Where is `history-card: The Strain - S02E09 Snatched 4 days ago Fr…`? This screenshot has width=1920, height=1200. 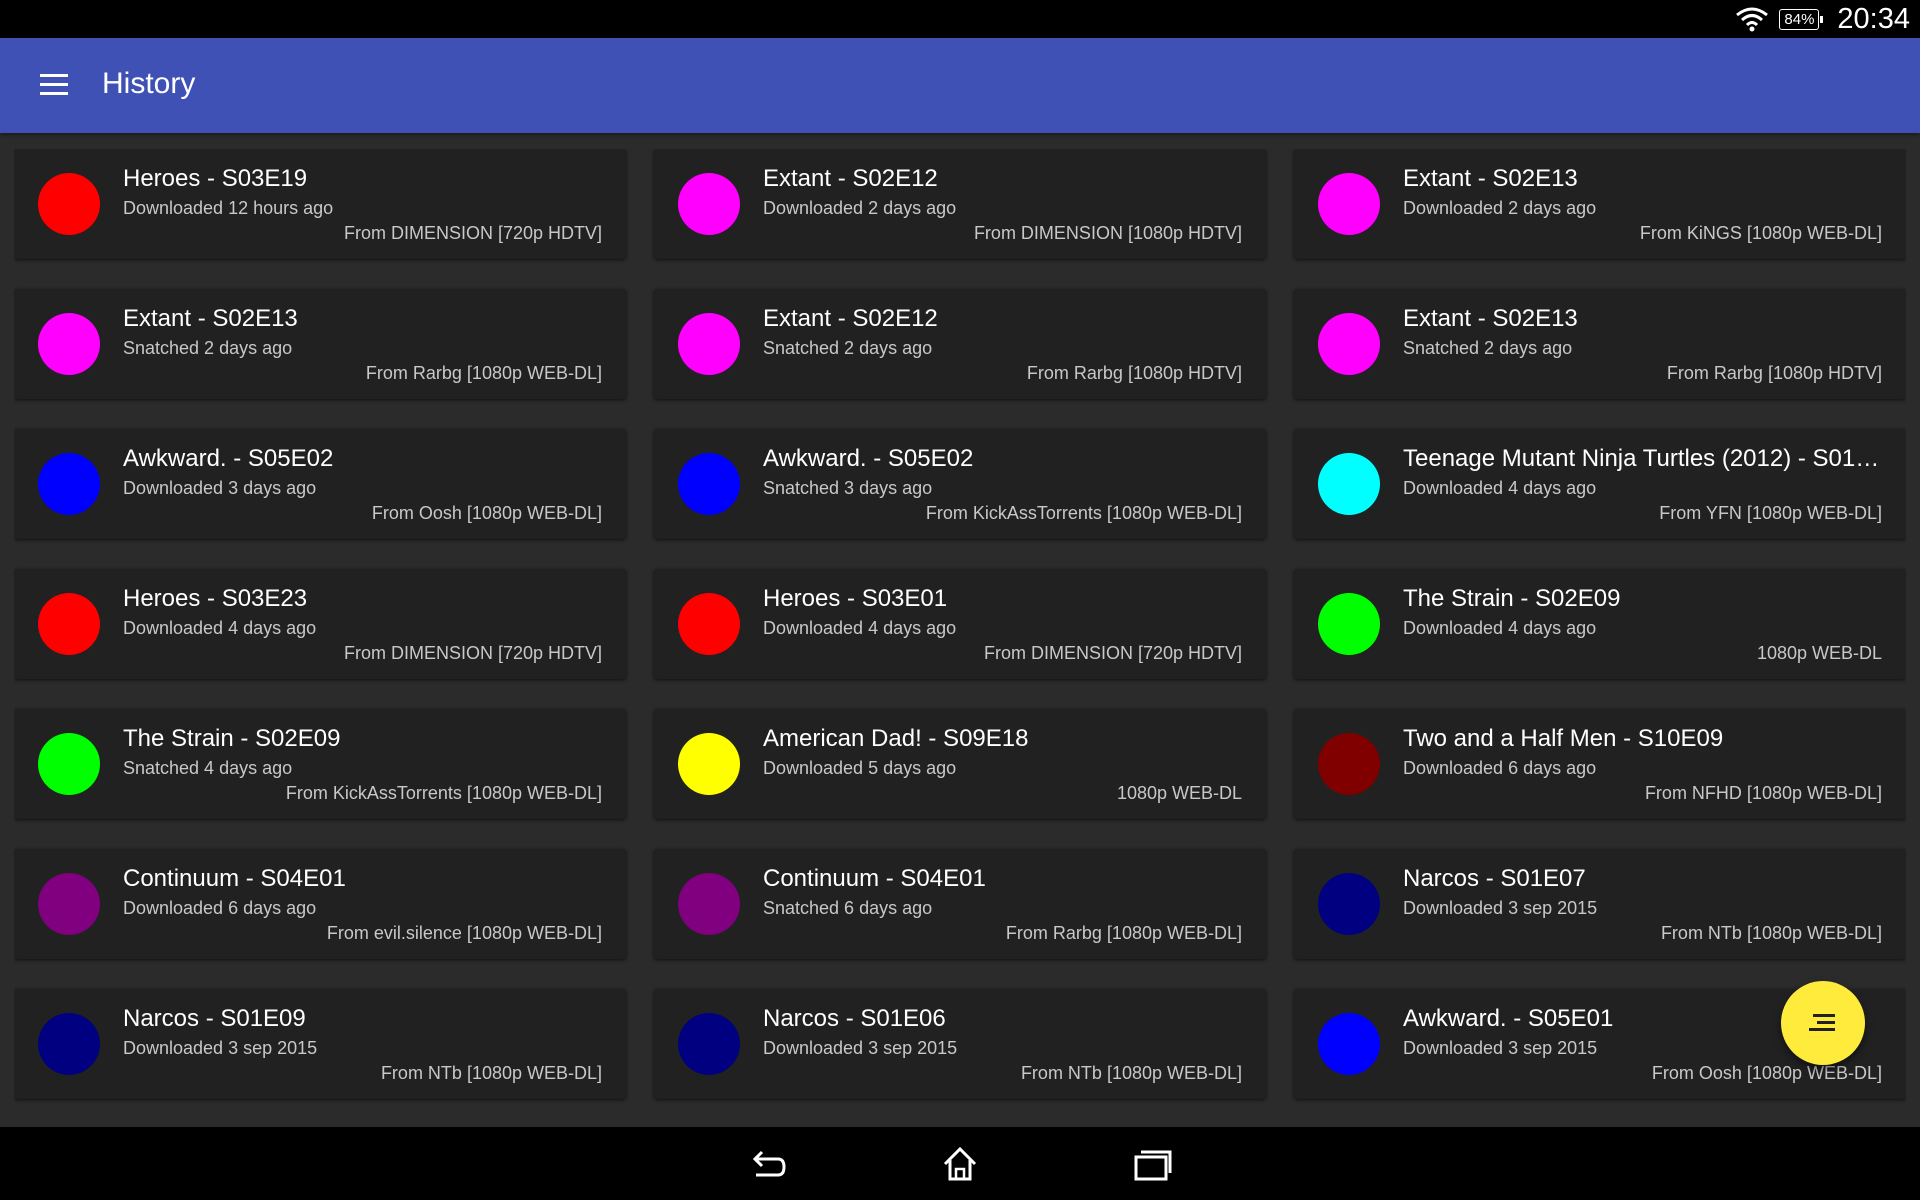
history-card: The Strain - S02E09 Snatched 4 days ago Fr… is located at coordinates (320, 764).